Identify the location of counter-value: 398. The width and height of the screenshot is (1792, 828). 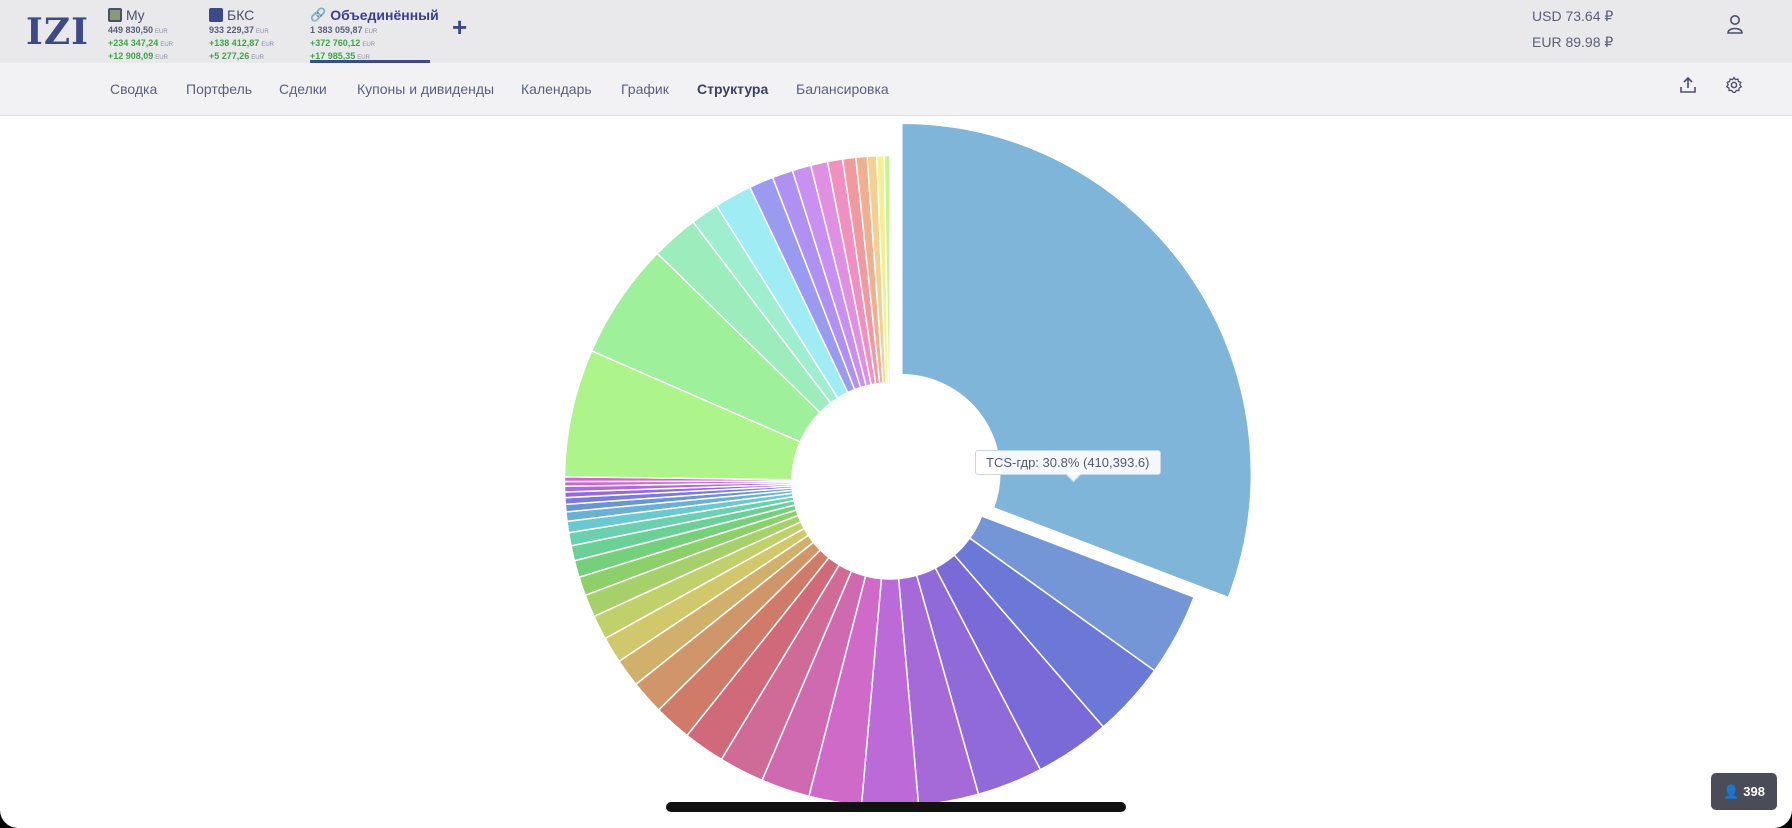
(1754, 791).